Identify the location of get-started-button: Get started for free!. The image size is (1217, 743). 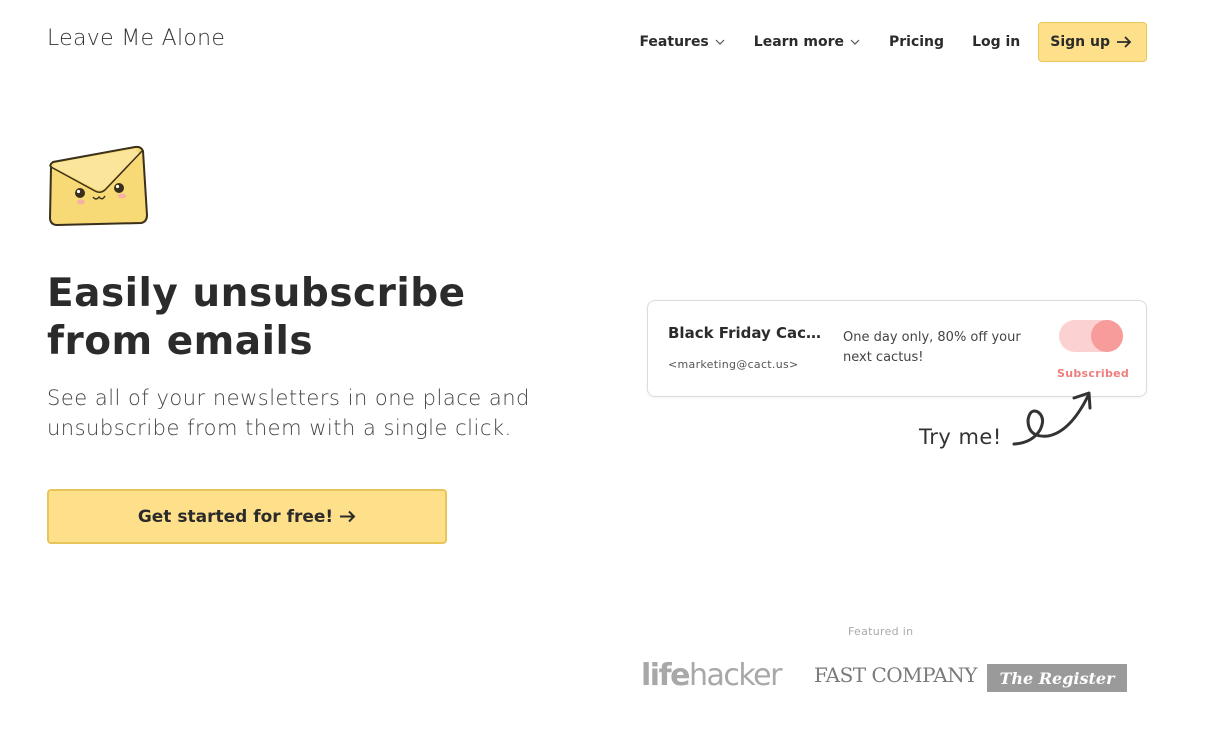
(247, 516).